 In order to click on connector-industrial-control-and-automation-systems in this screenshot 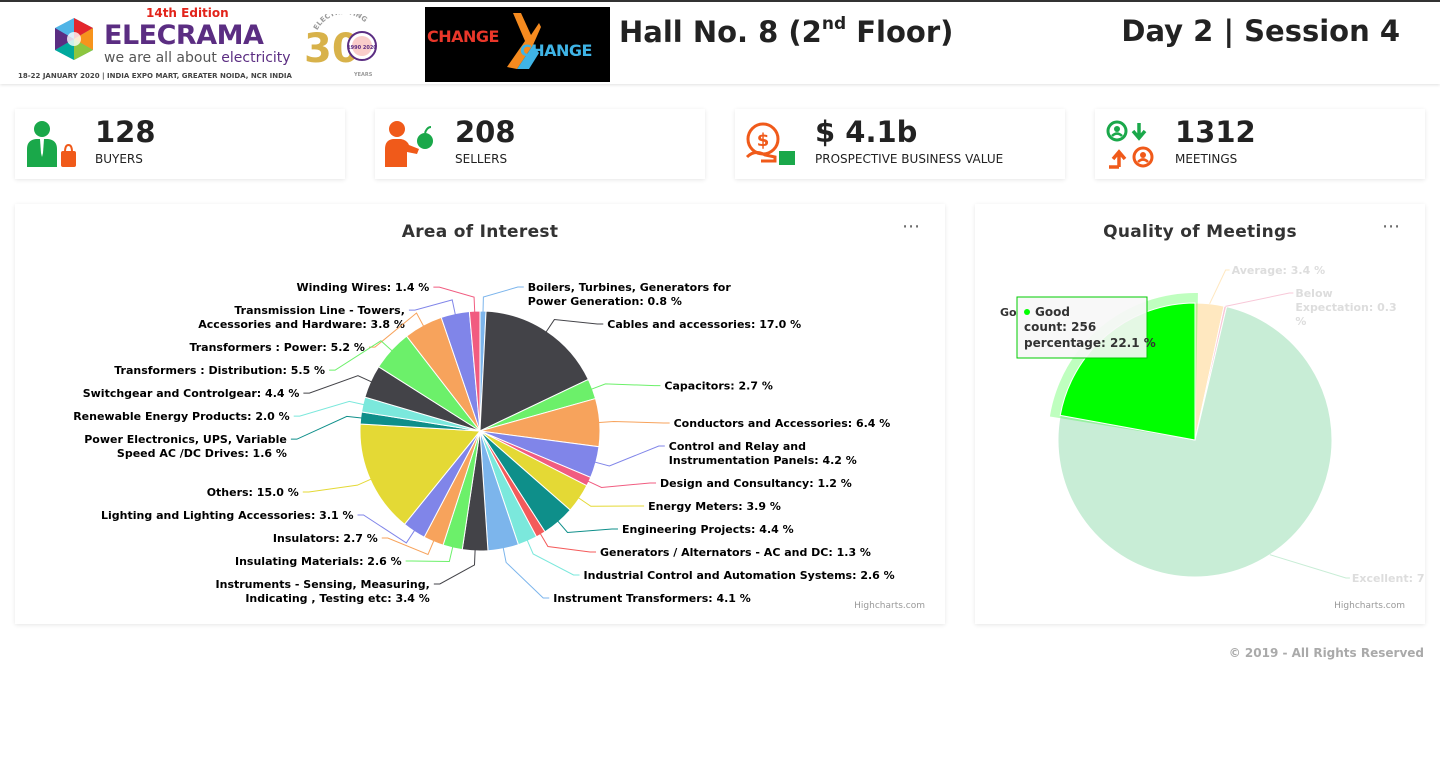, I will do `click(553, 557)`.